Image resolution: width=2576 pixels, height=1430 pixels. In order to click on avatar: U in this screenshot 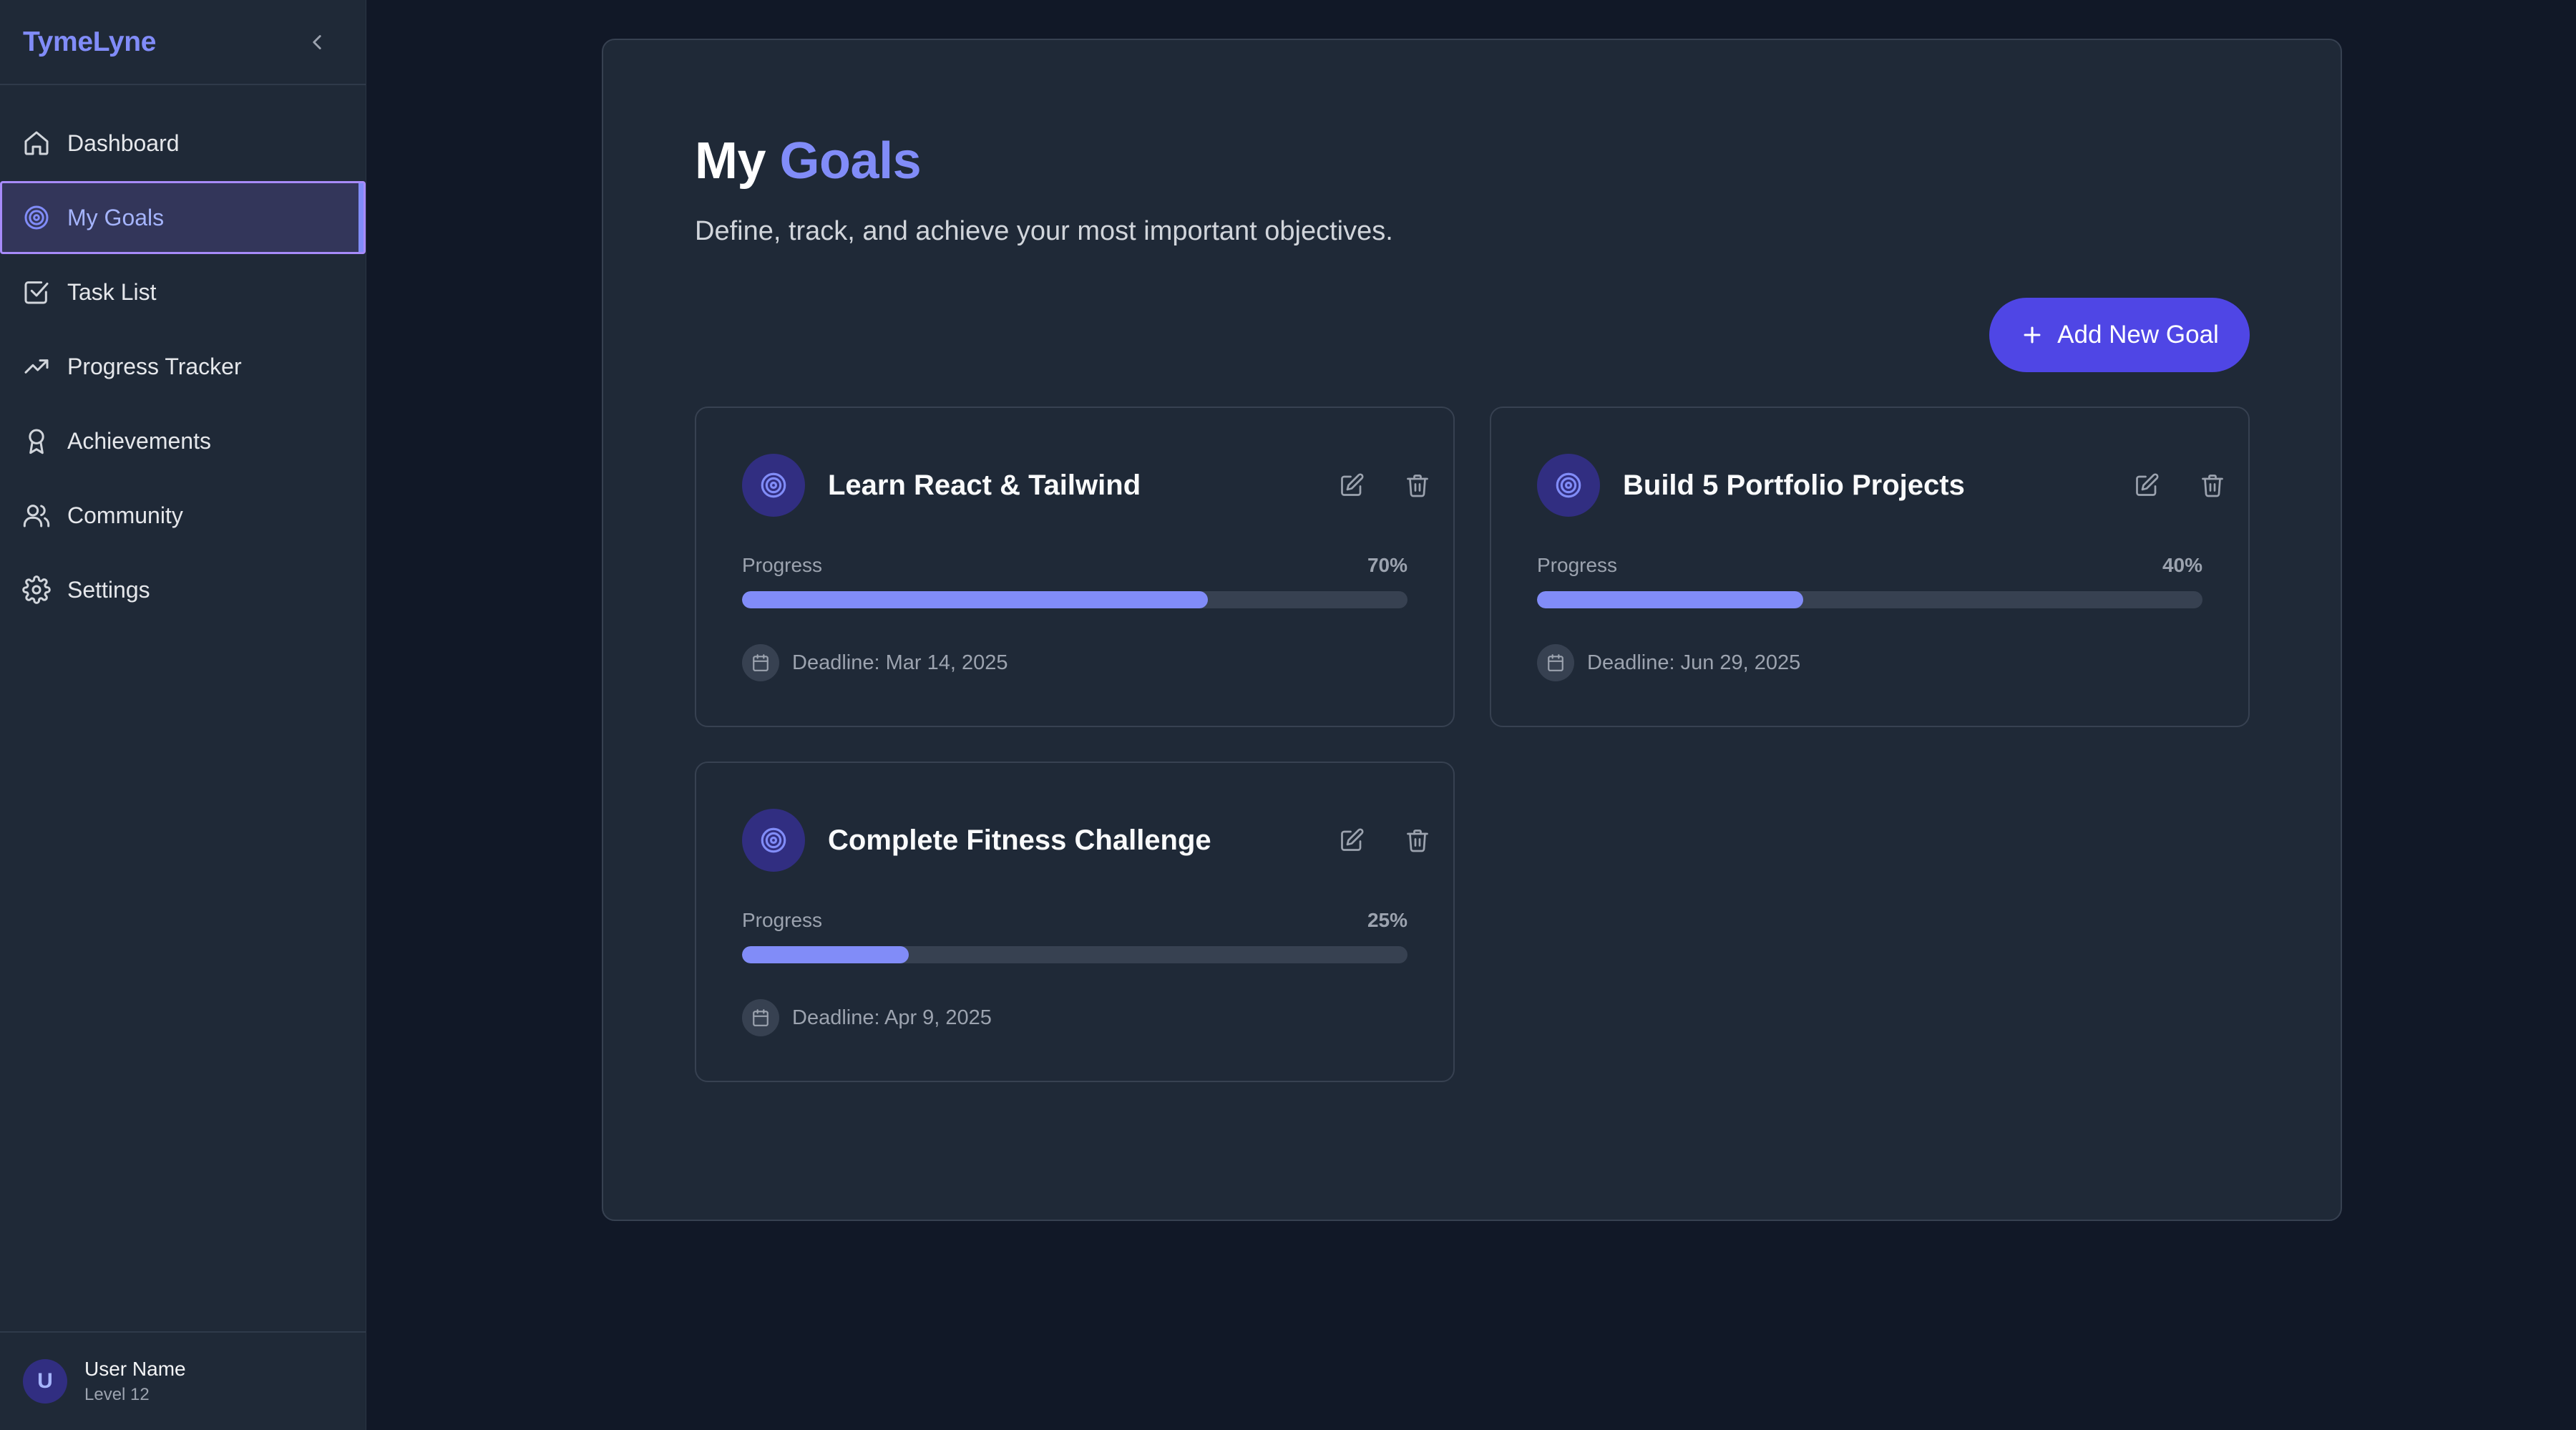, I will do `click(45, 1381)`.